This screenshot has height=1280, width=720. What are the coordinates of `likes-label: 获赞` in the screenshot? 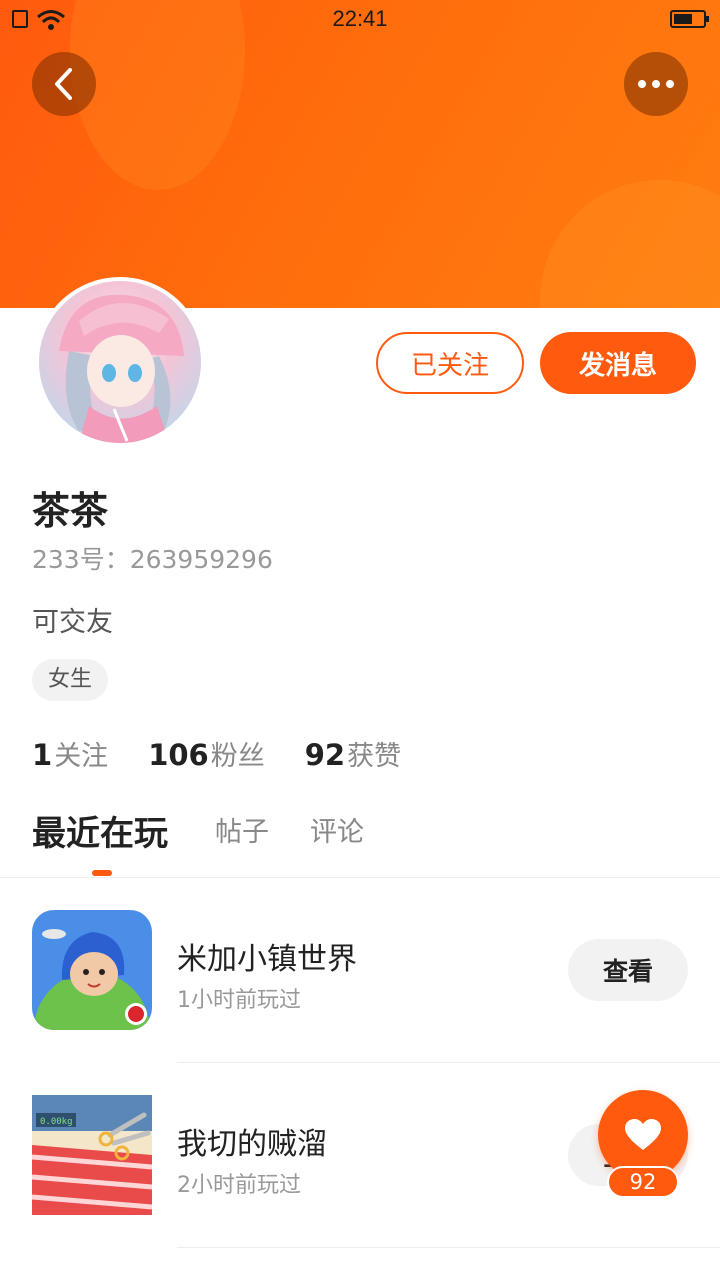 It's located at (374, 756).